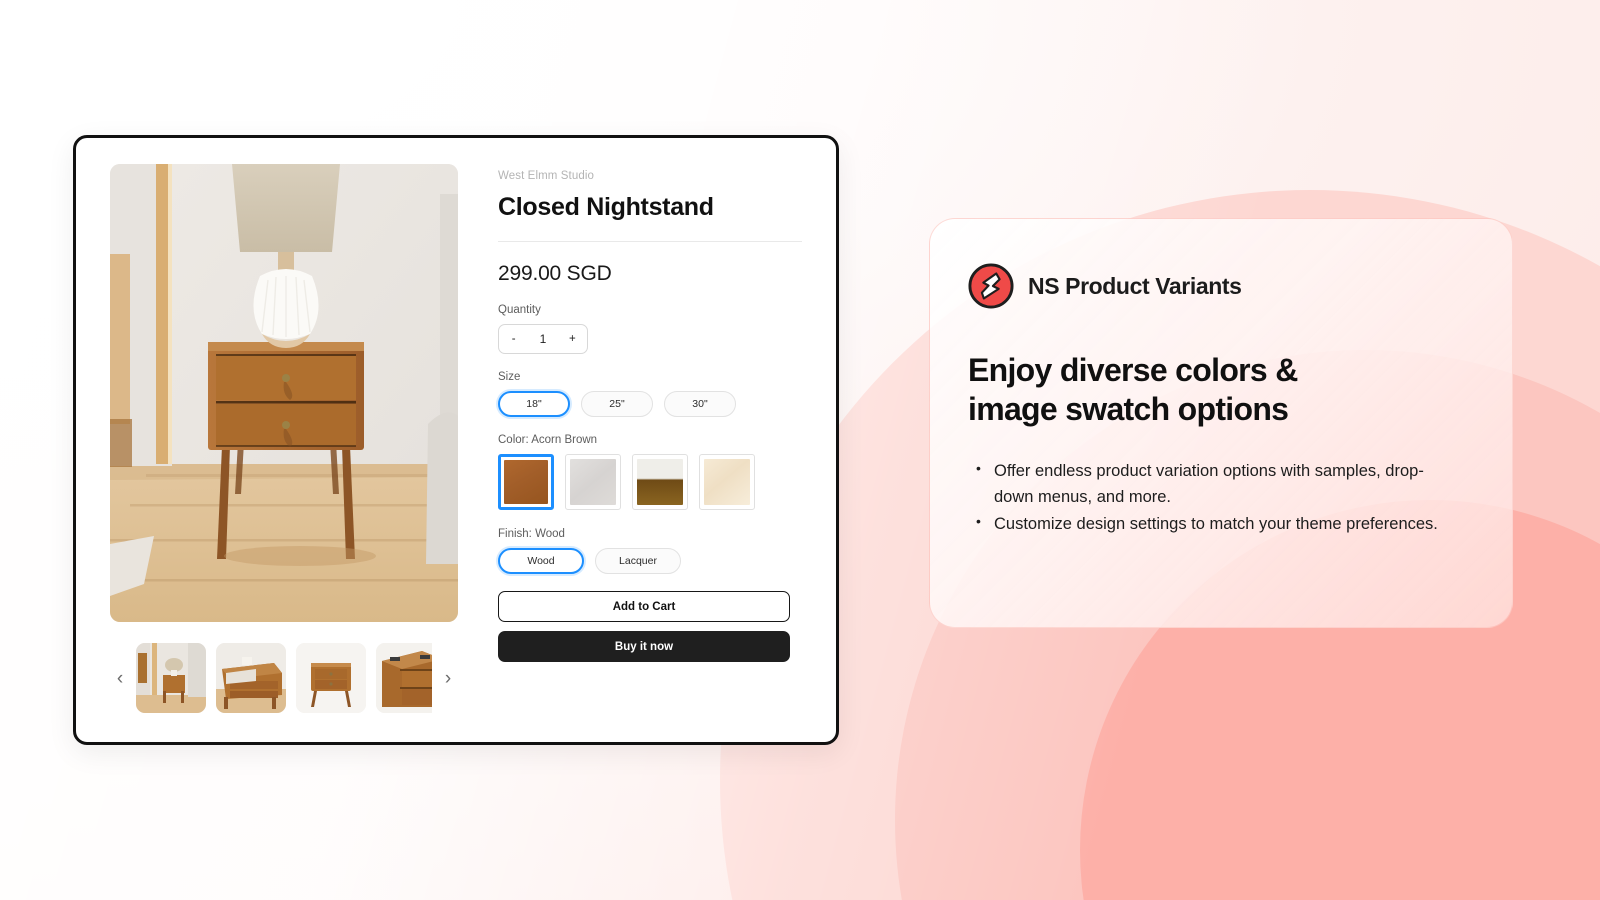 The width and height of the screenshot is (1600, 900). I want to click on add-to-cart-button: Add to Cart, so click(644, 606).